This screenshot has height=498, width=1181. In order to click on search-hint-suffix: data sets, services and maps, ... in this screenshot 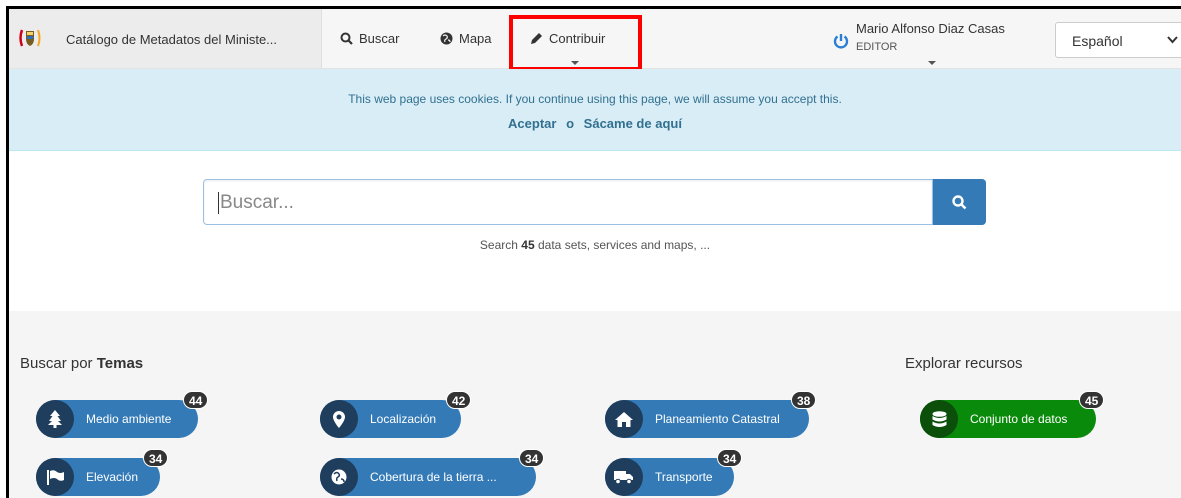, I will do `click(624, 245)`.